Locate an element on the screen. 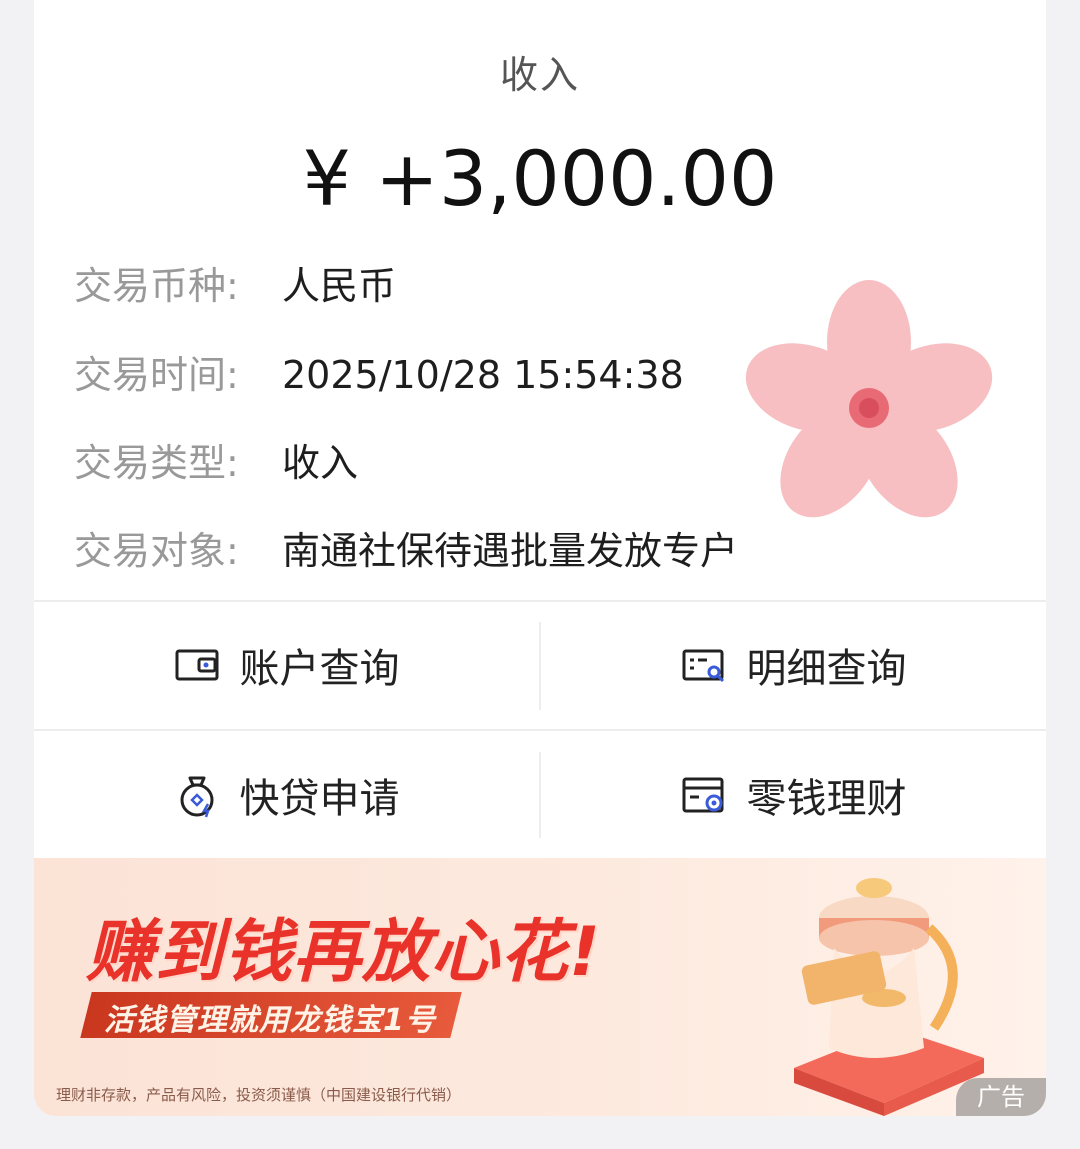  detail-row-type: 交易类型: 收入 is located at coordinates (216, 463).